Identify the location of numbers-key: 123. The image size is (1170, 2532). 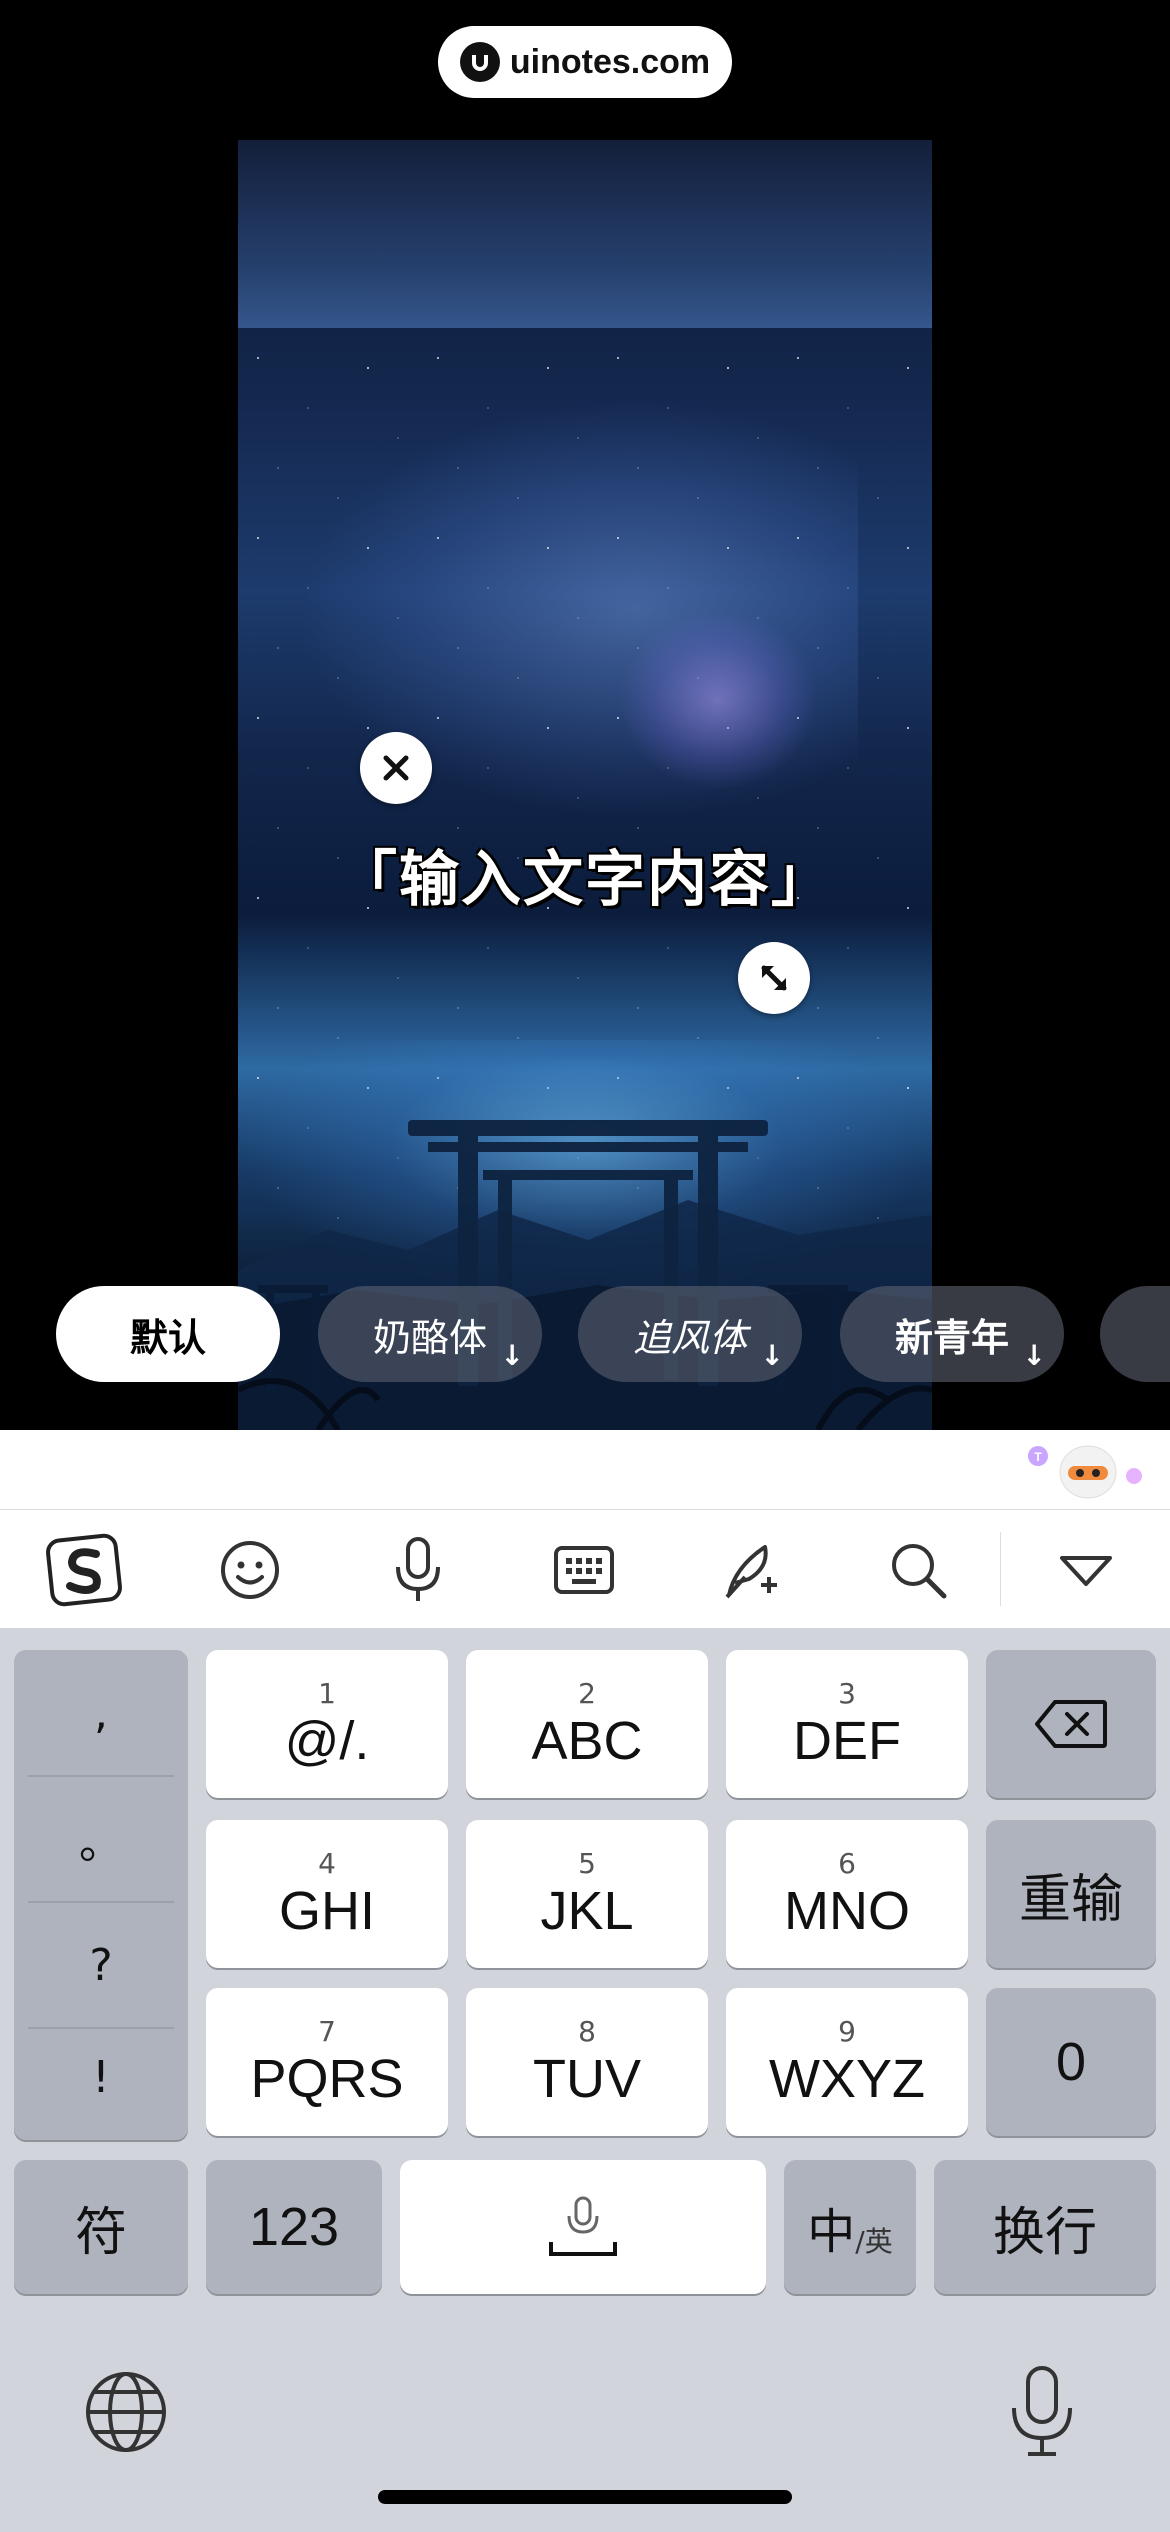
(294, 2227).